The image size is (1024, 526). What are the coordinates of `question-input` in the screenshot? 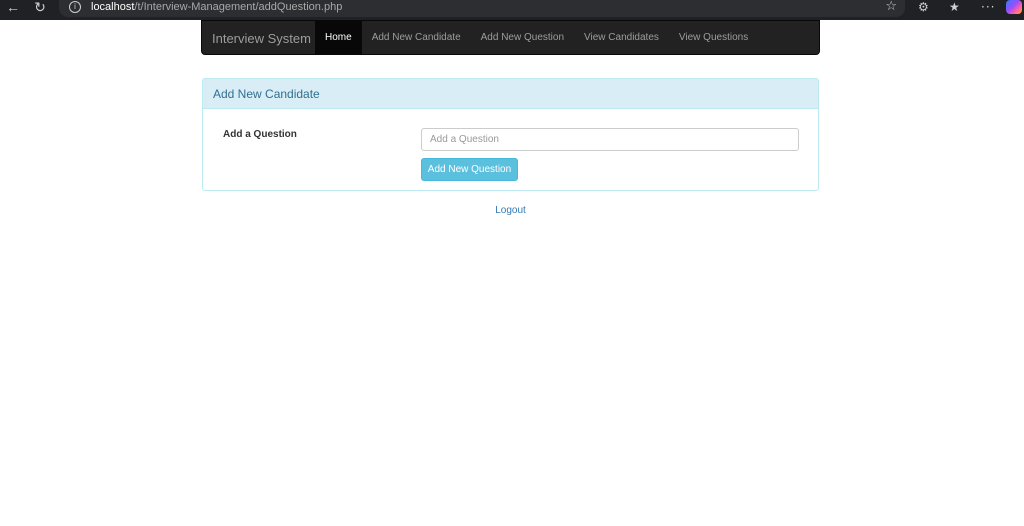 It's located at (610, 139).